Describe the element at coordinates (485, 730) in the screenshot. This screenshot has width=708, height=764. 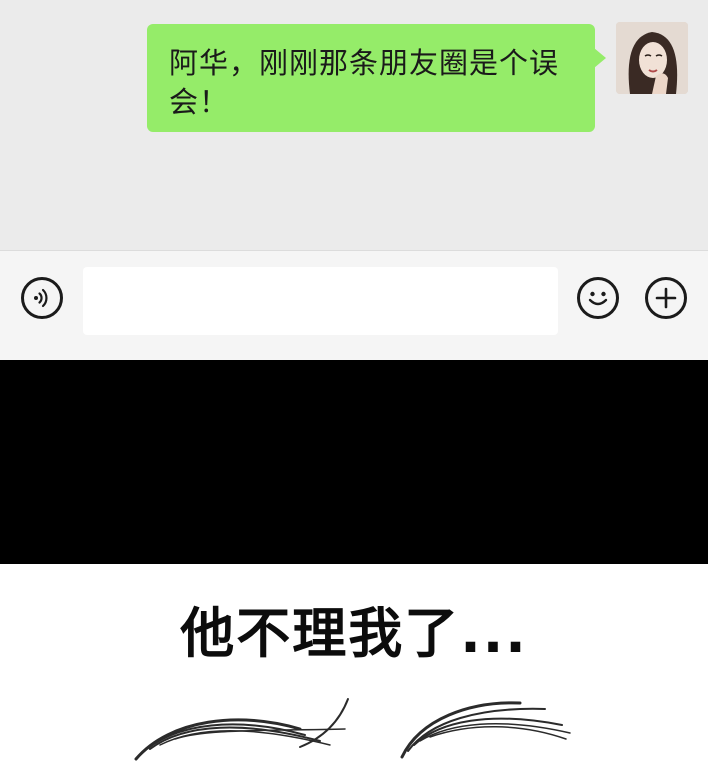
I see `right-eyebrow` at that location.